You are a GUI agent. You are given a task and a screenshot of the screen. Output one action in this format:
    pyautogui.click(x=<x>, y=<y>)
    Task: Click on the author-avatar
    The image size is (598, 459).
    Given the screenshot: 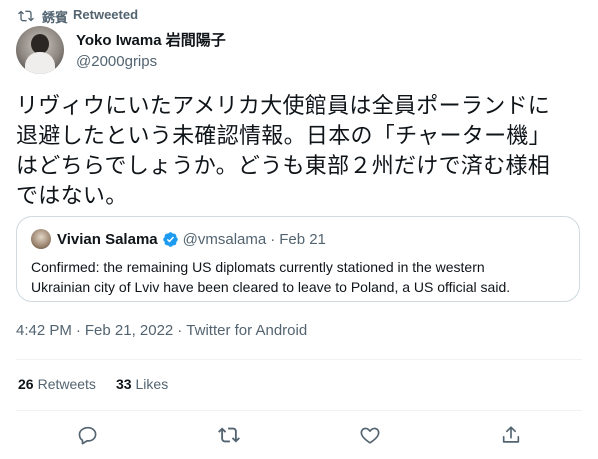 What is the action you would take?
    pyautogui.click(x=40, y=50)
    